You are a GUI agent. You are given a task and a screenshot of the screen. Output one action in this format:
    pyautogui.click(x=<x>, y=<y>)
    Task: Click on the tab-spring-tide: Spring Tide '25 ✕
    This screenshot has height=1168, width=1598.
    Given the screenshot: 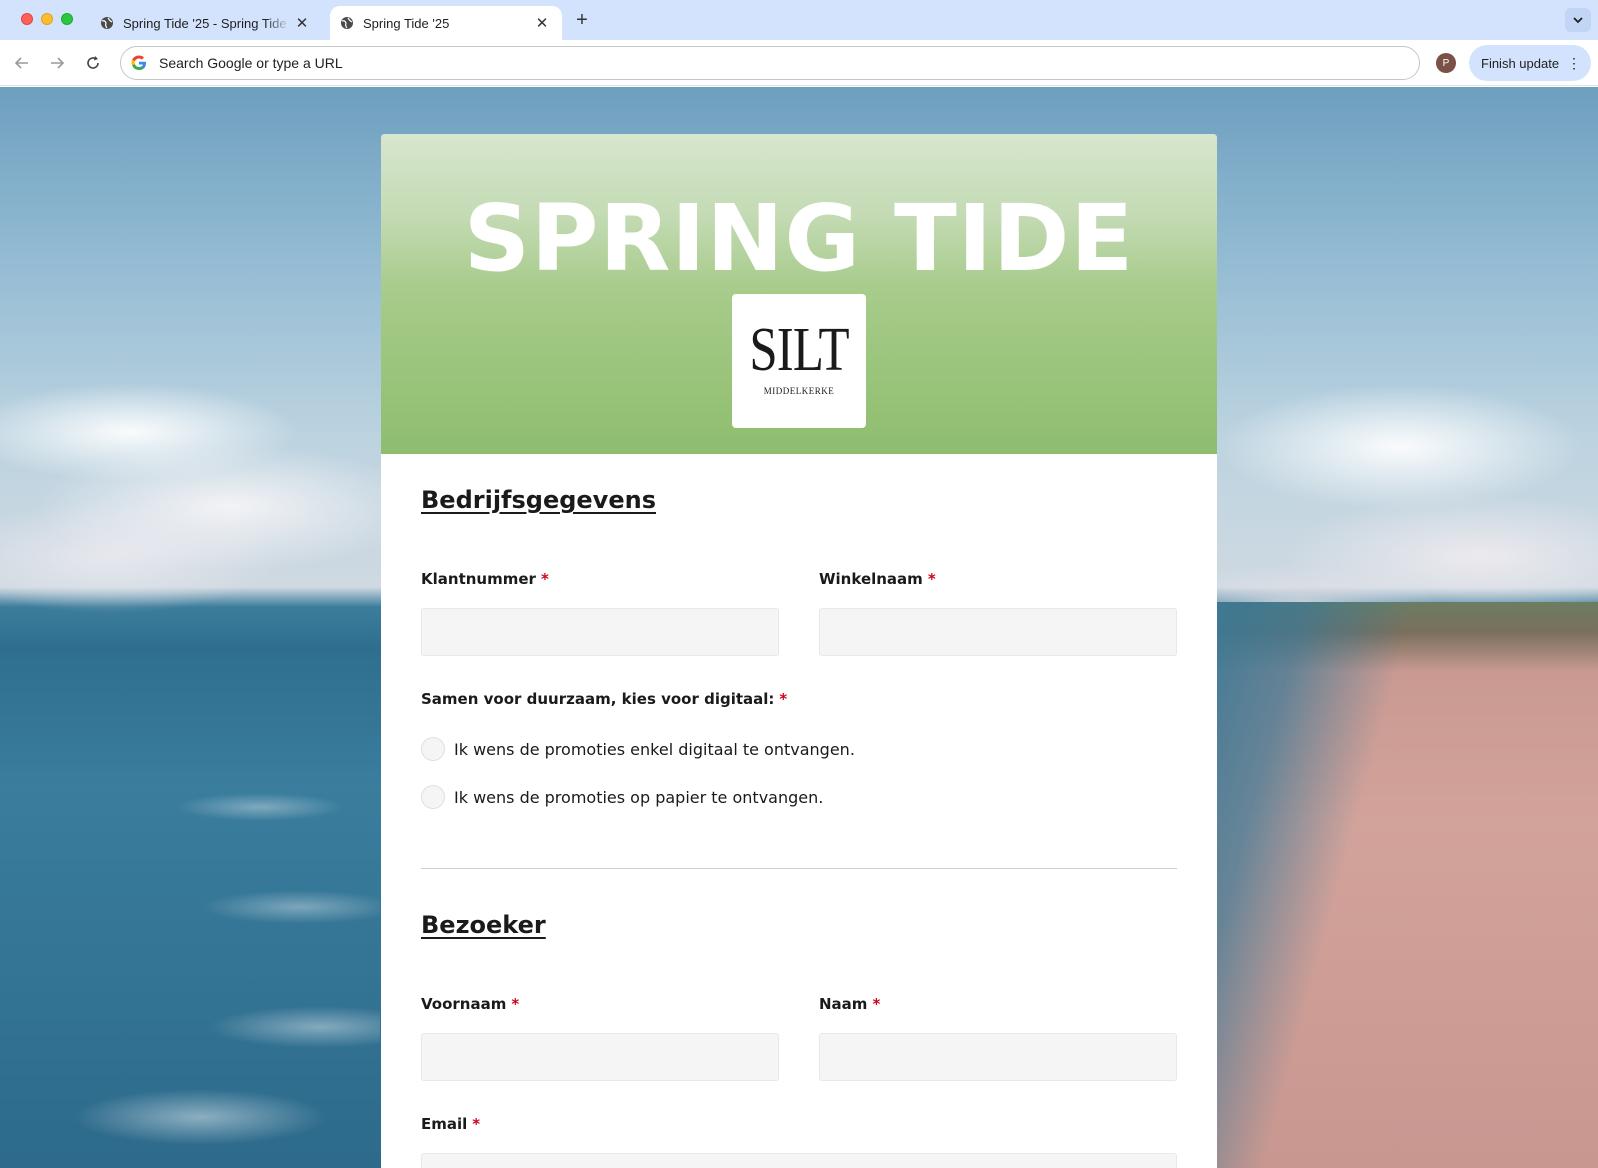 What is the action you would take?
    pyautogui.click(x=446, y=23)
    